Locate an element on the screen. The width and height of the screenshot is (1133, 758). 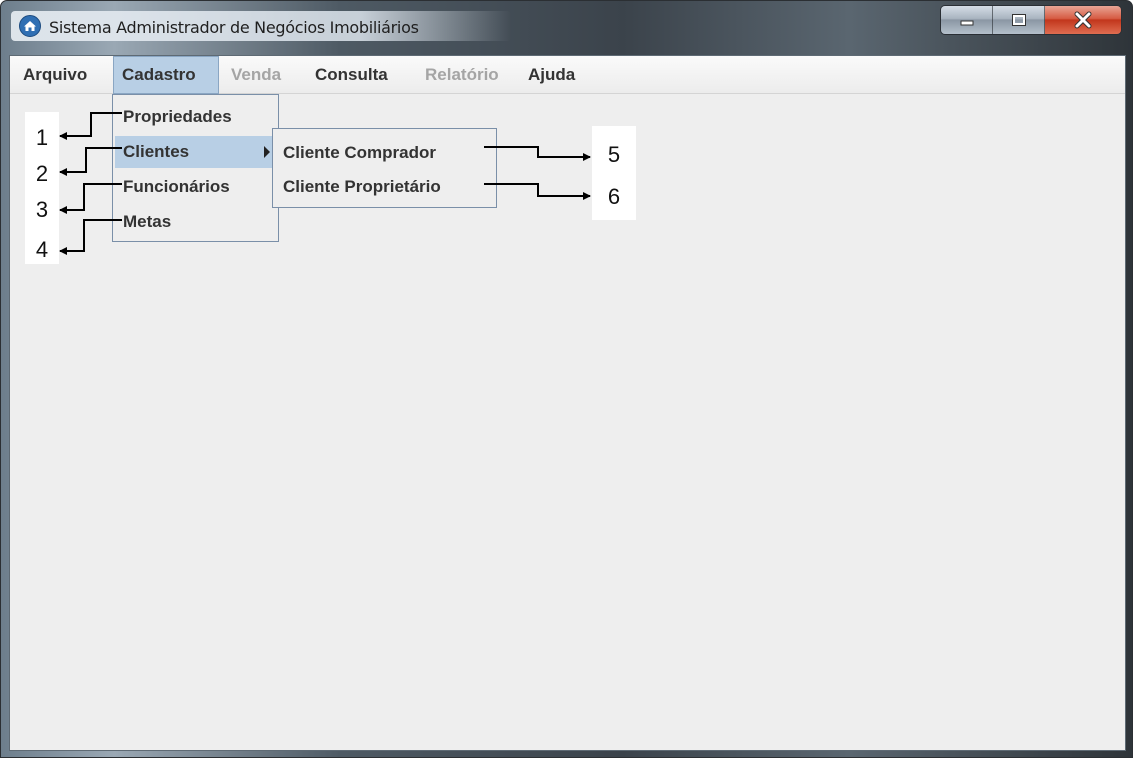
annotation-label-5: 5 is located at coordinates (614, 147).